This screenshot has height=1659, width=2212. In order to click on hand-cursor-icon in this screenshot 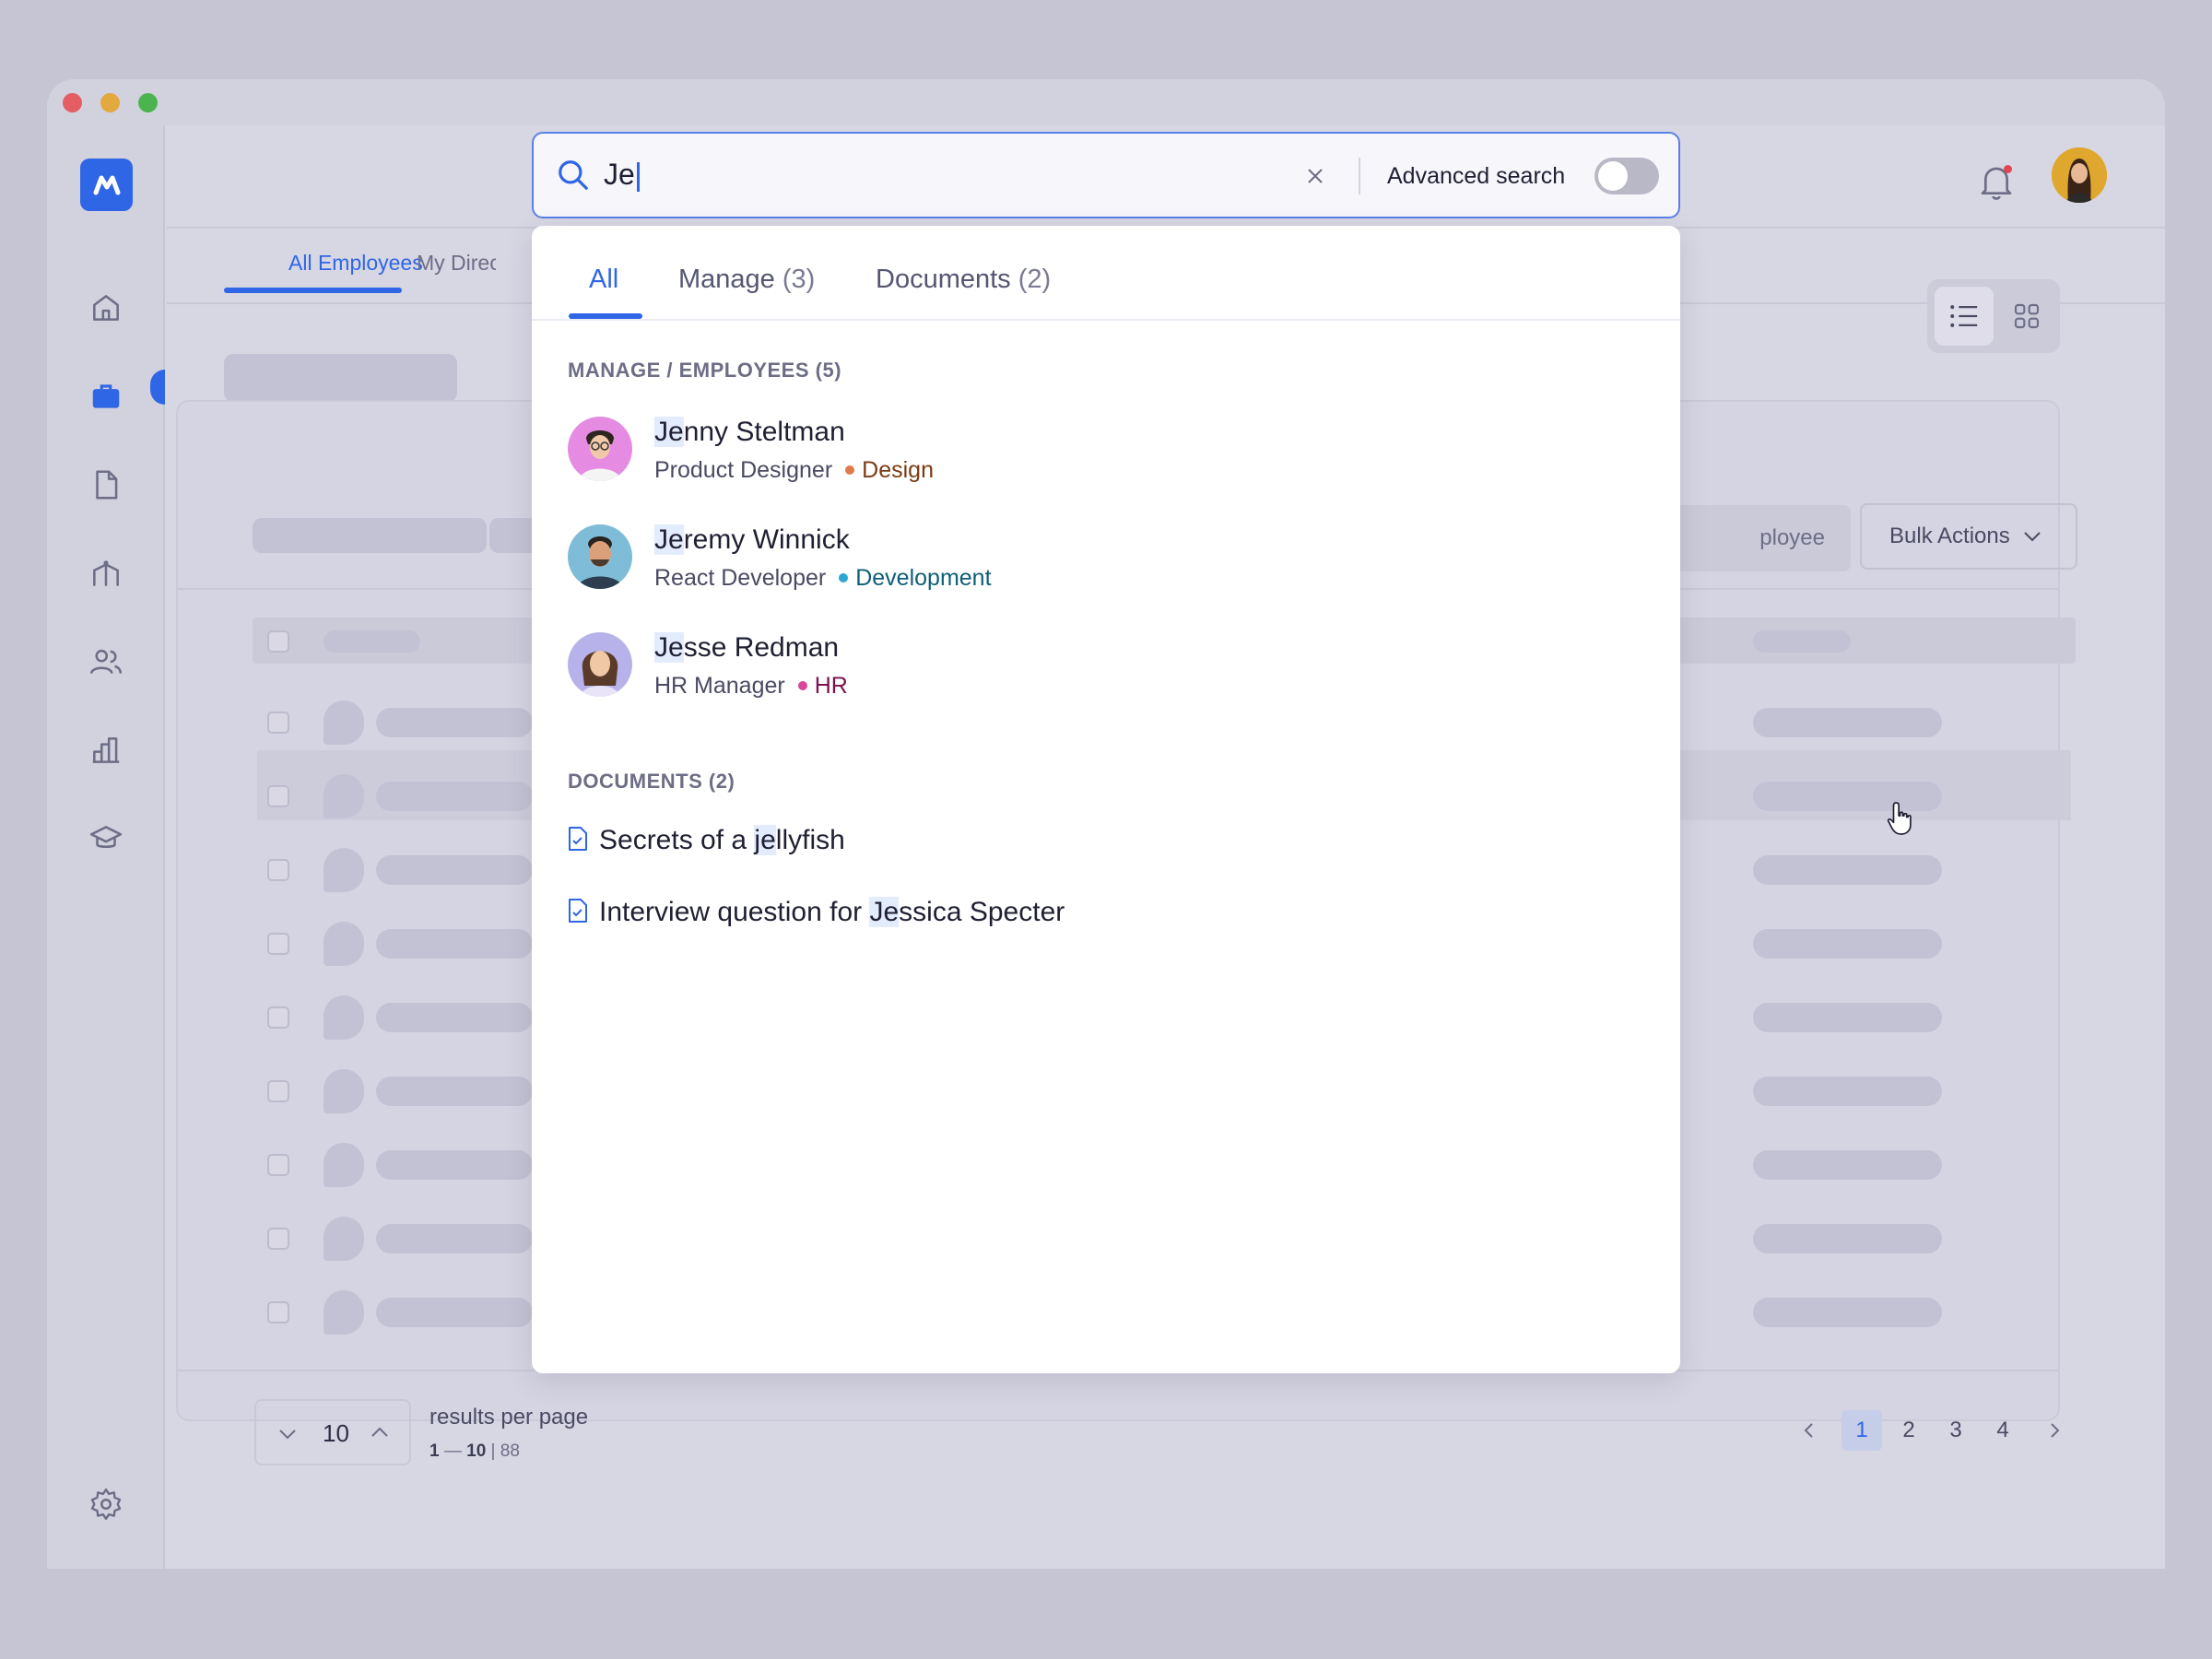, I will do `click(1899, 818)`.